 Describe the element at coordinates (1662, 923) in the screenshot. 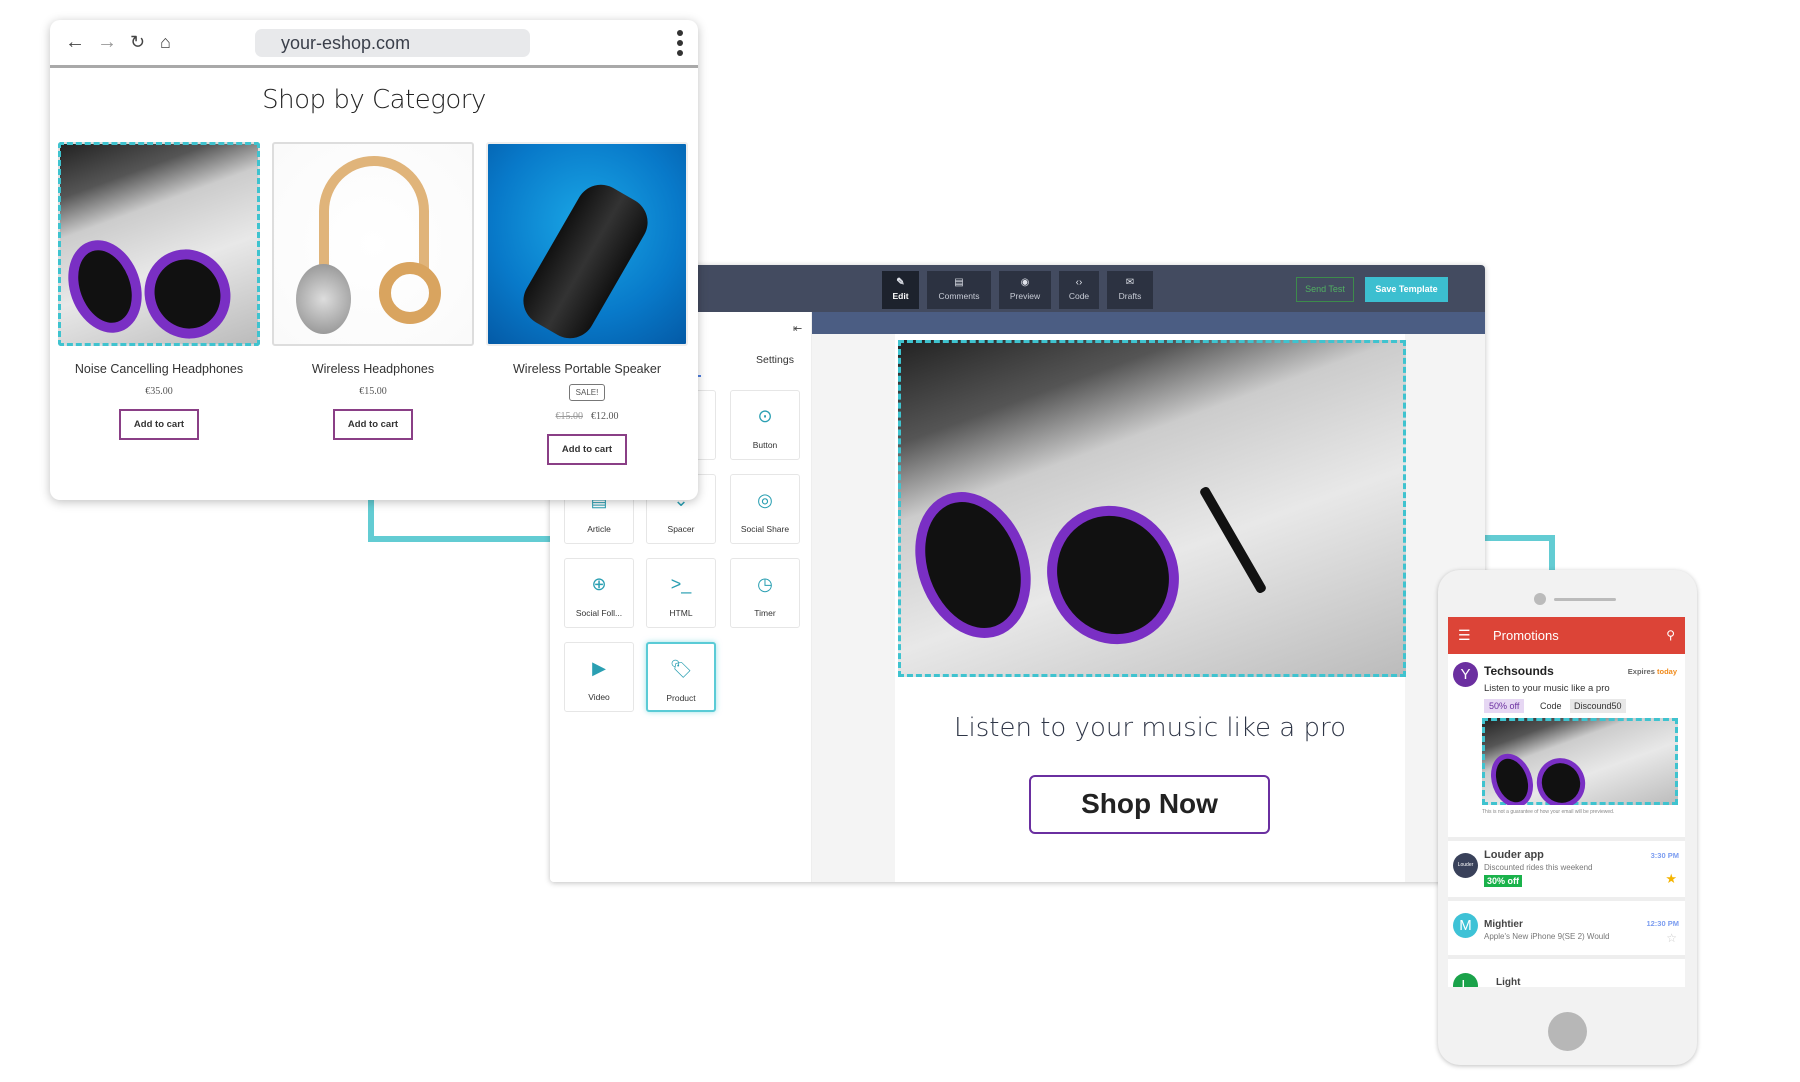

I see `mail-time: 12:30 PM` at that location.